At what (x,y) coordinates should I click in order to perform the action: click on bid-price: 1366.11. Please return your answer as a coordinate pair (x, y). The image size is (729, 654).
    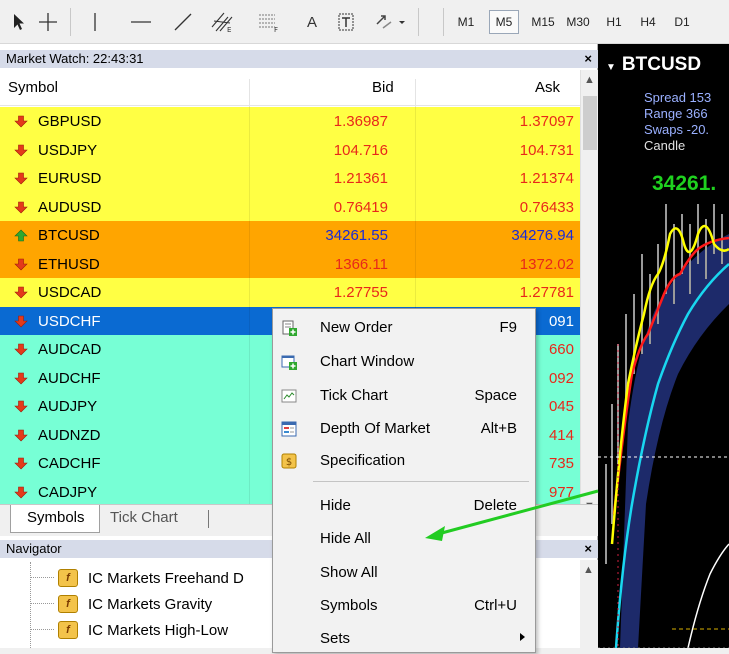
    Looking at the image, I should click on (361, 264).